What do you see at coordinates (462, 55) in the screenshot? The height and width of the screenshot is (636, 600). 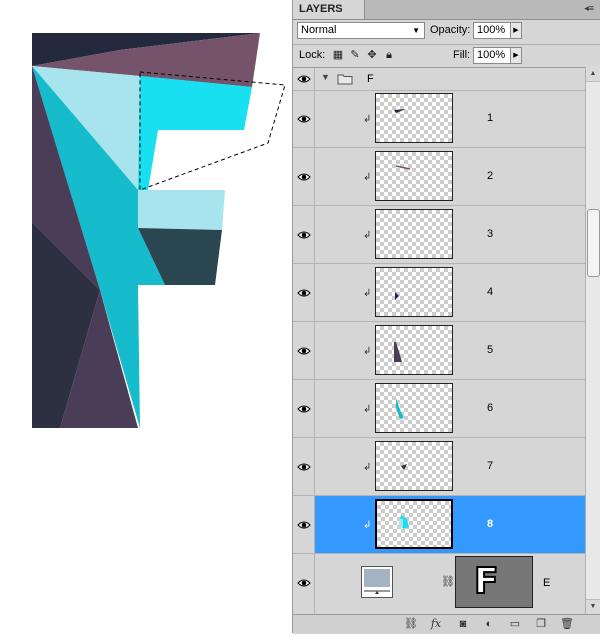 I see `fill-label: Fill:` at bounding box center [462, 55].